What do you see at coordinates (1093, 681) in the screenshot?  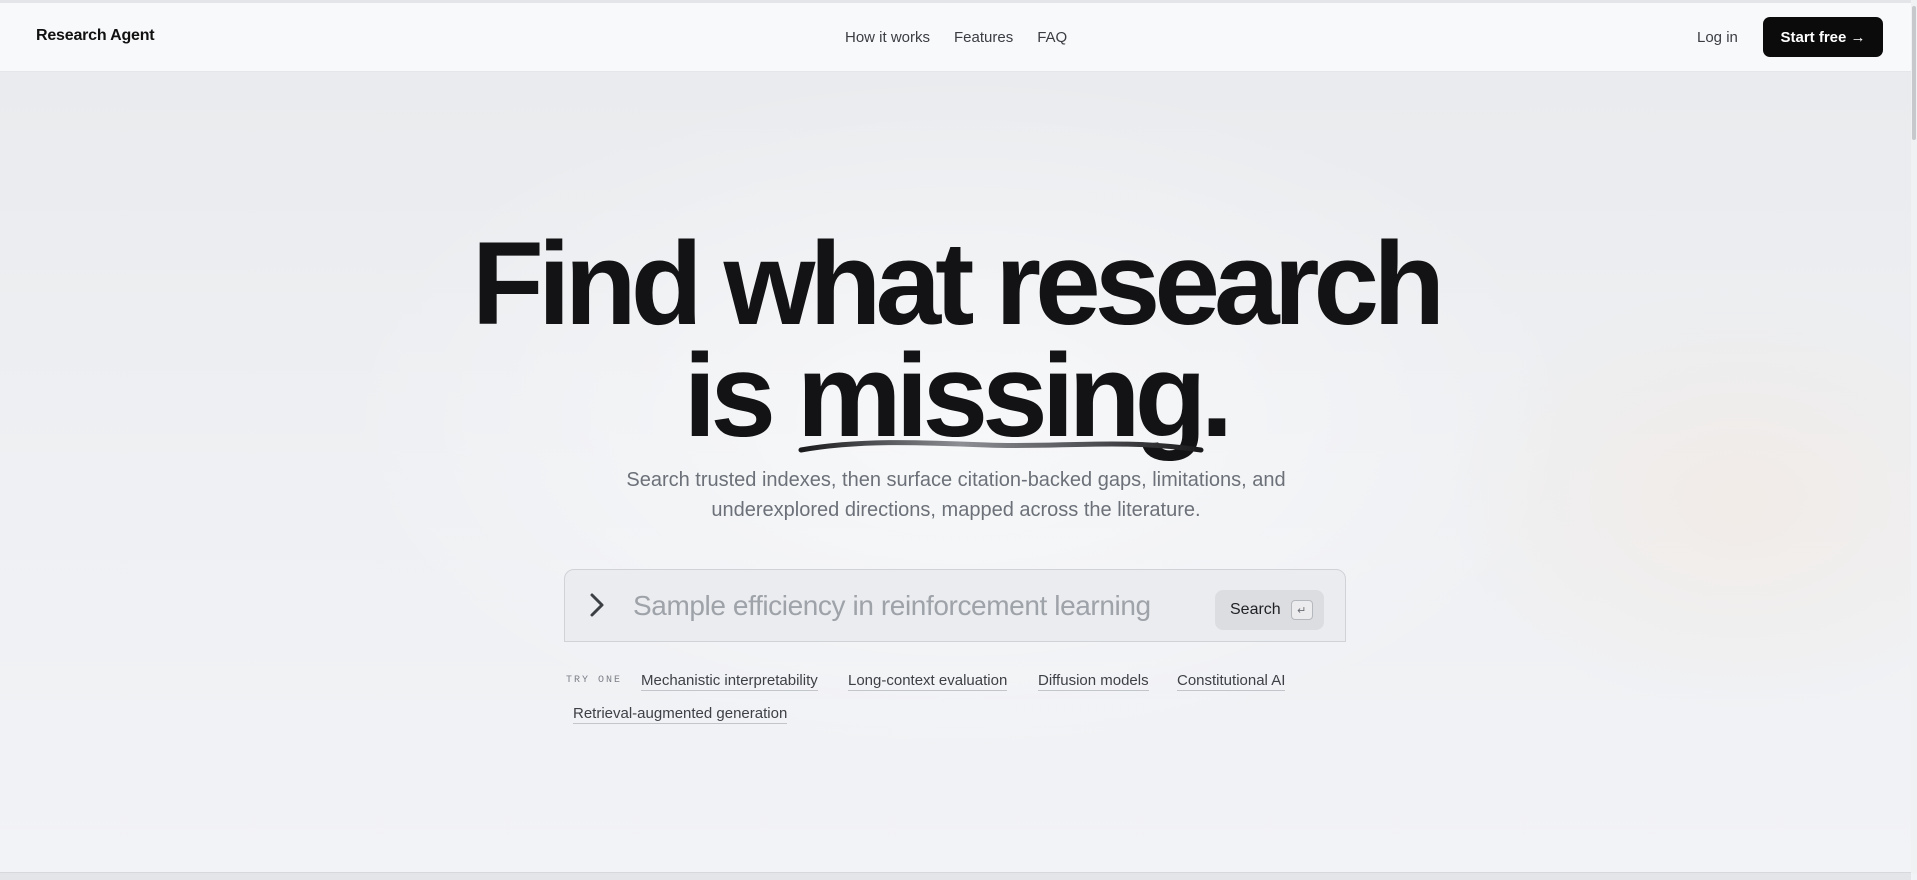 I see `suggestion-diffusion-models: Diffusion models` at bounding box center [1093, 681].